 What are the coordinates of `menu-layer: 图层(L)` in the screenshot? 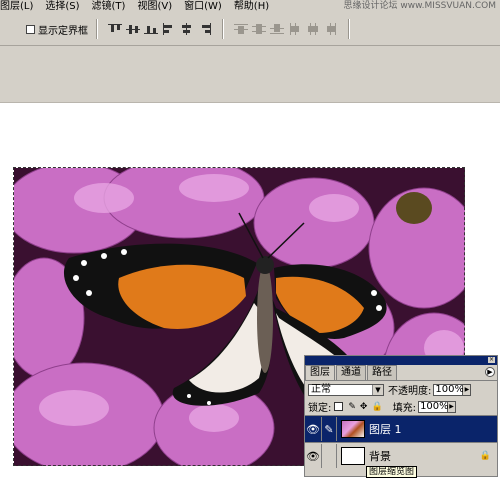 It's located at (16, 6).